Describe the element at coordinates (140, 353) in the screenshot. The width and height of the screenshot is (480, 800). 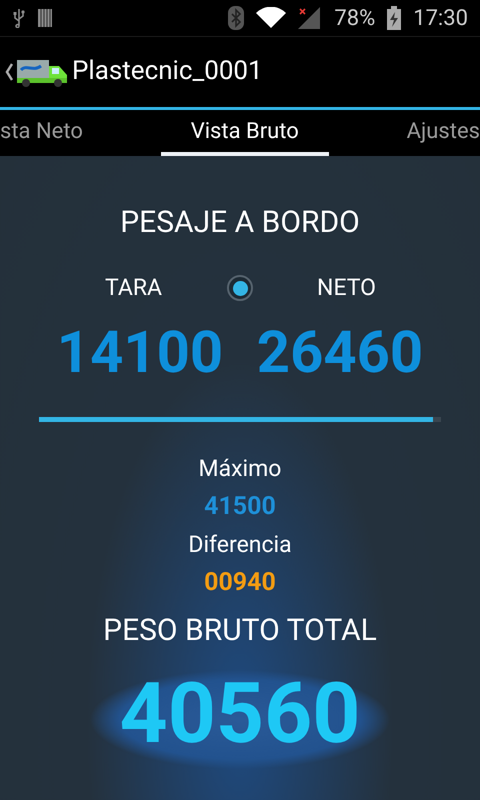
I see `tara-value: 14100` at that location.